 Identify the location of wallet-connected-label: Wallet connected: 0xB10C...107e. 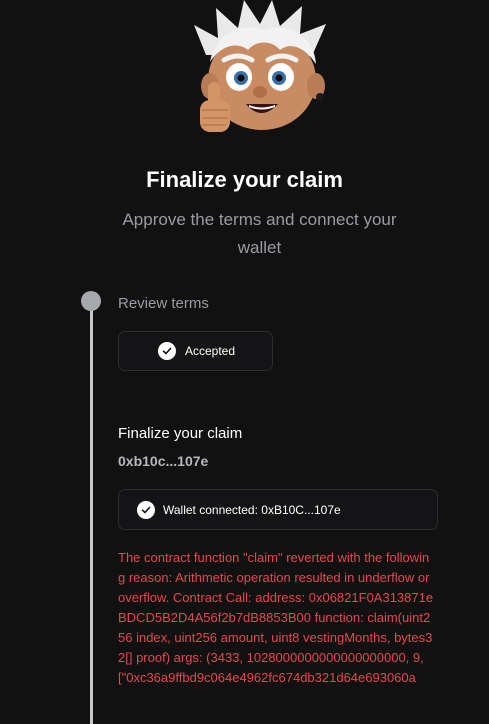
(252, 510).